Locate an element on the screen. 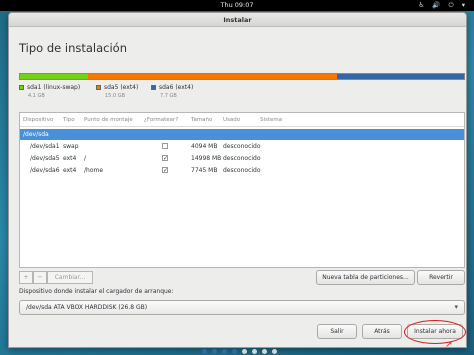 The image size is (474, 355). window-title: Instalar is located at coordinates (237, 20).